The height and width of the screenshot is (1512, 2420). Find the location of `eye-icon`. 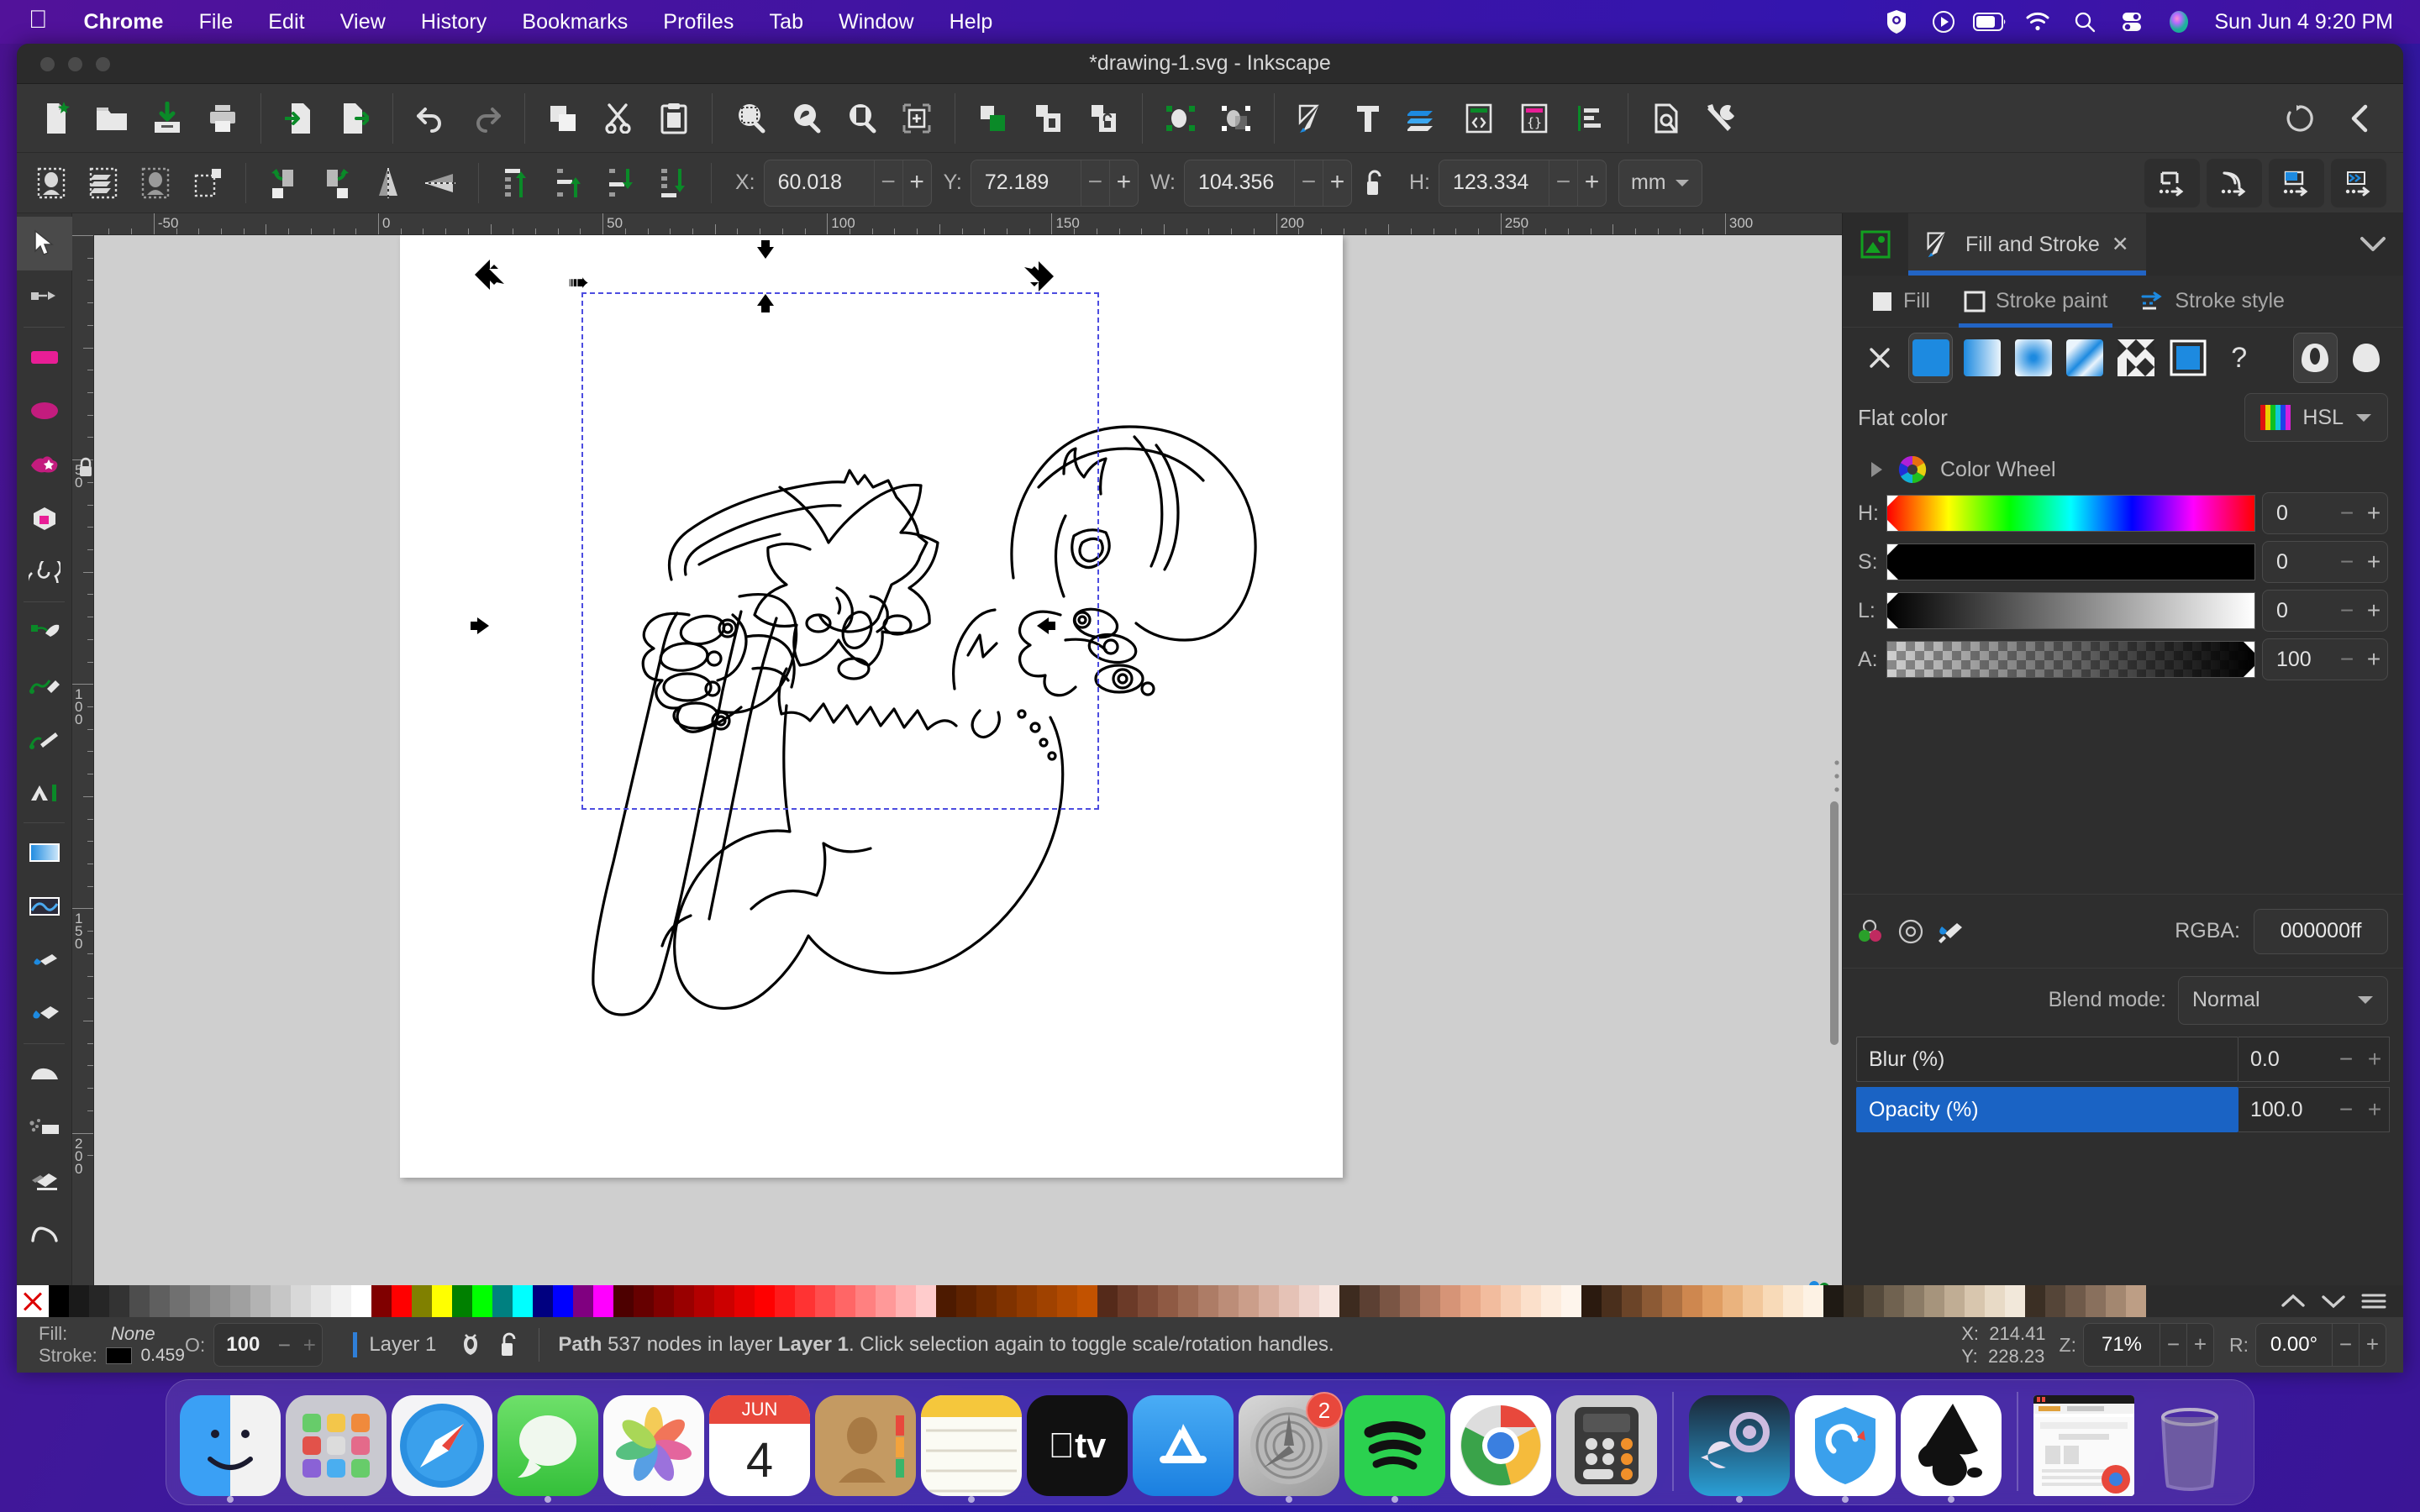

eye-icon is located at coordinates (467, 1345).